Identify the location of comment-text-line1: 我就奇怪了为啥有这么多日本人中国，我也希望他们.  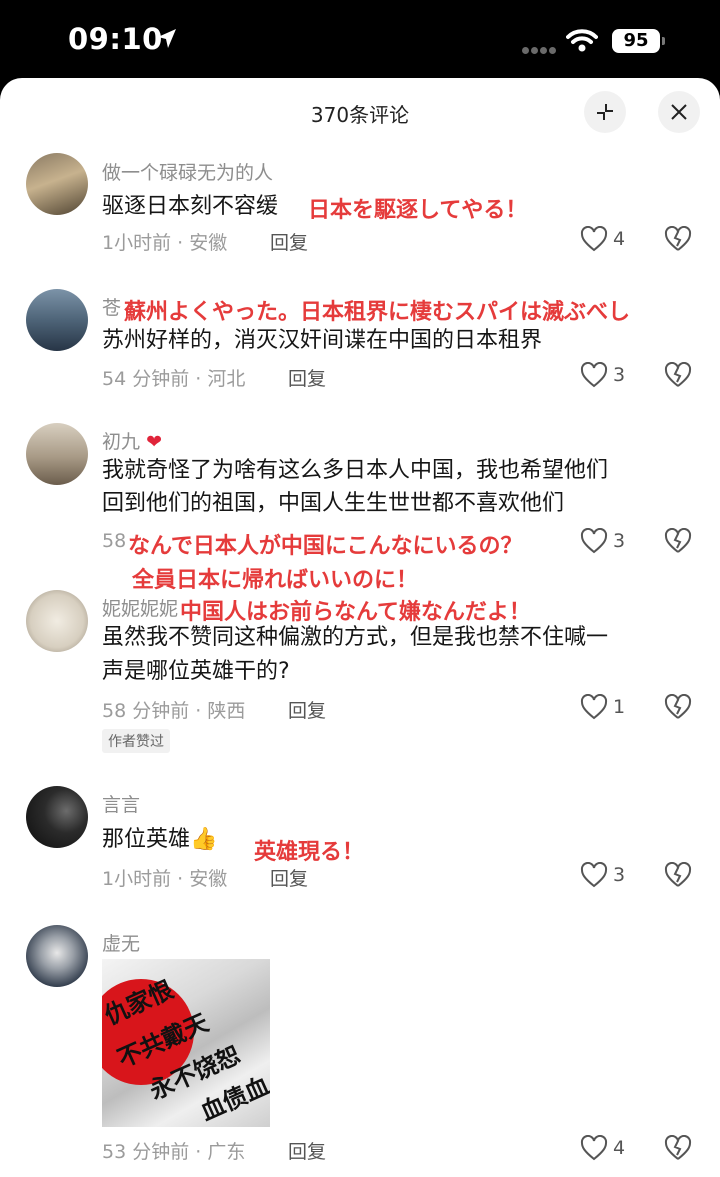
(355, 470).